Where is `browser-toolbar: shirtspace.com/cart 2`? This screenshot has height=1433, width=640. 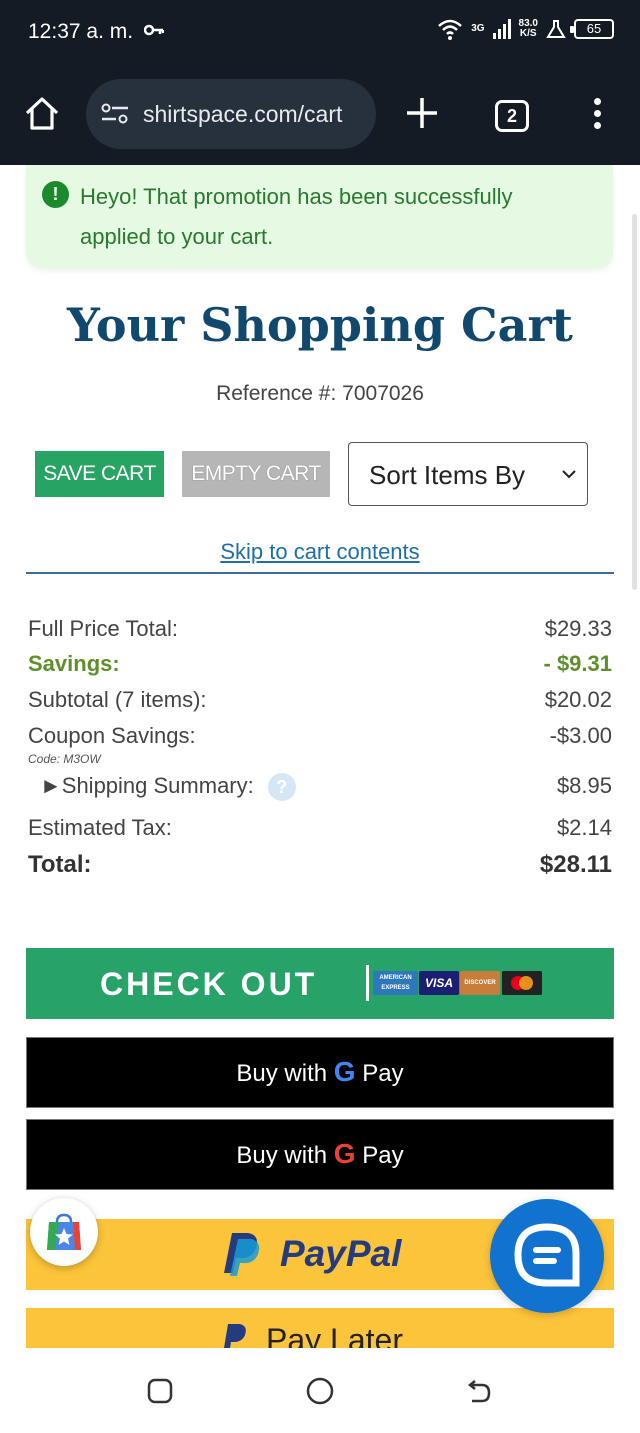 browser-toolbar: shirtspace.com/cart 2 is located at coordinates (320, 113).